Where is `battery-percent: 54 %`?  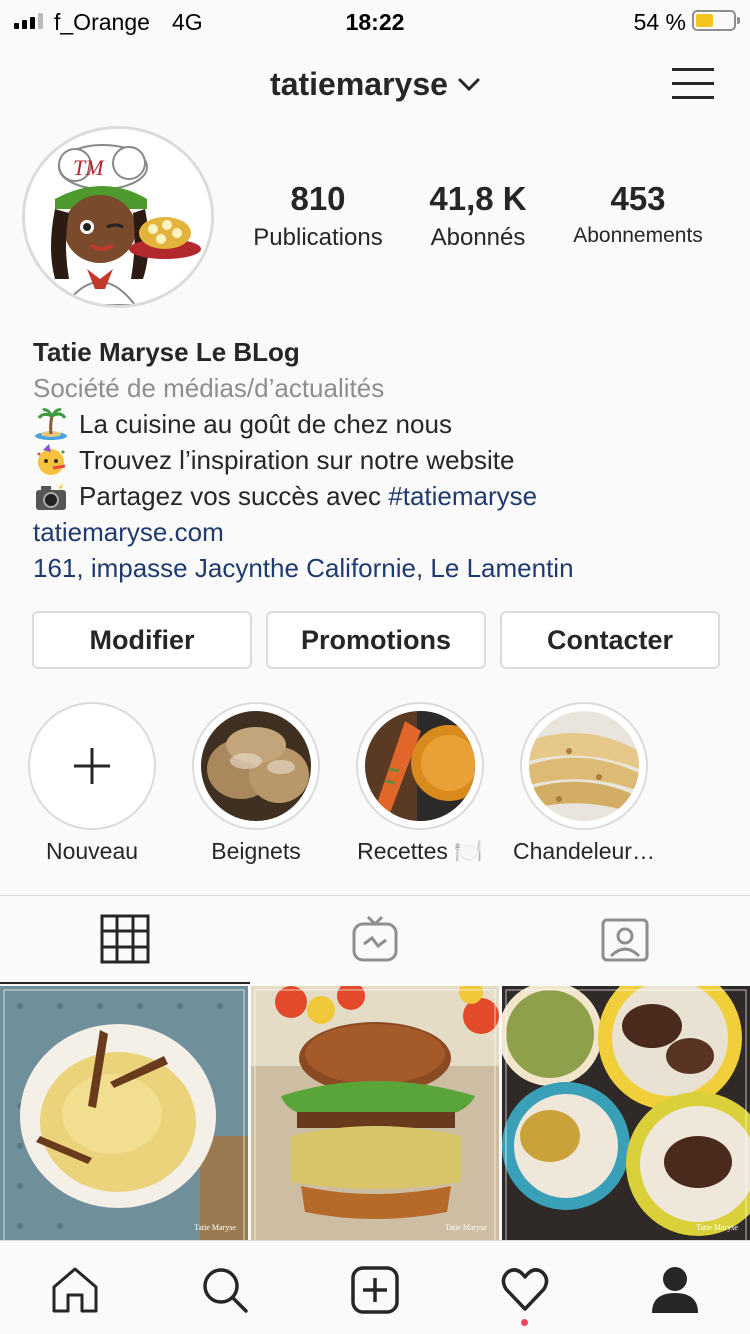 battery-percent: 54 % is located at coordinates (659, 22).